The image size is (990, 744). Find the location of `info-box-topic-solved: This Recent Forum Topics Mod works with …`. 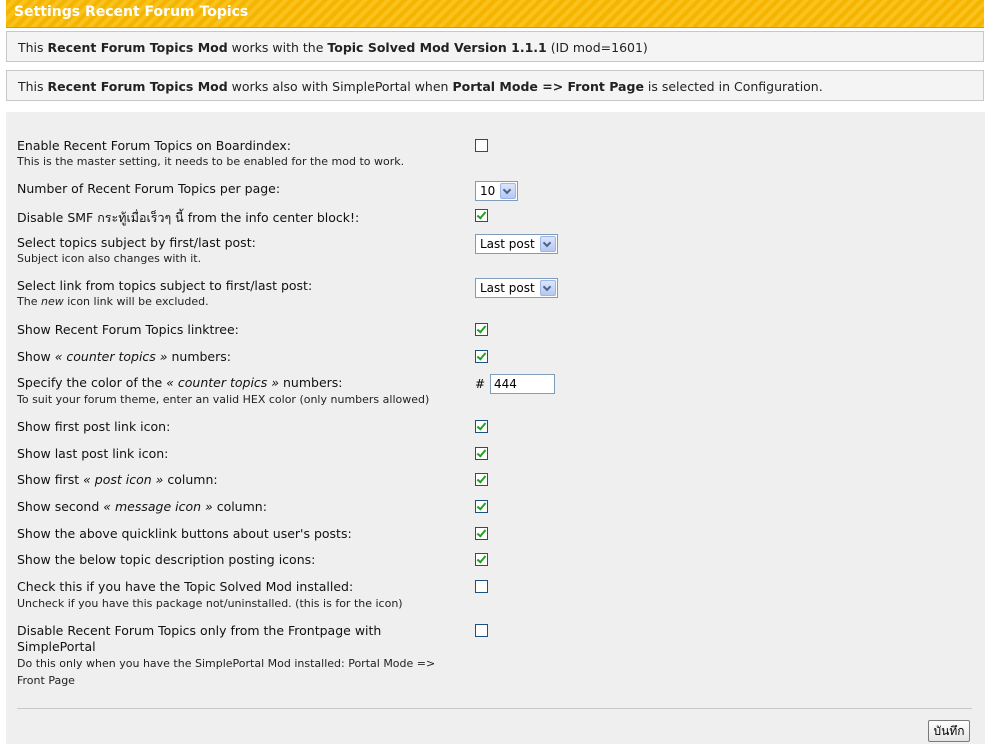

info-box-topic-solved: This Recent Forum Topics Mod works with … is located at coordinates (495, 46).